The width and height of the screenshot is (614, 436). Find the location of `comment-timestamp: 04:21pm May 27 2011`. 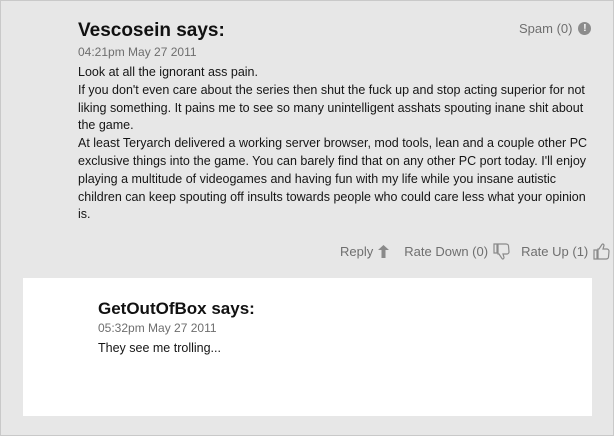

comment-timestamp: 04:21pm May 27 2011 is located at coordinates (137, 52).